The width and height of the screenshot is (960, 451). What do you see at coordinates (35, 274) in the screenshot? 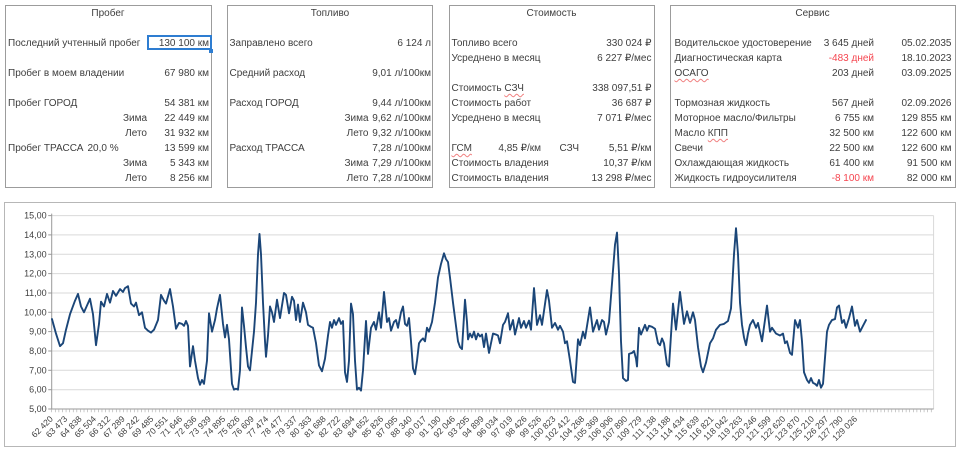
I see `svg-text: 12,00` at bounding box center [35, 274].